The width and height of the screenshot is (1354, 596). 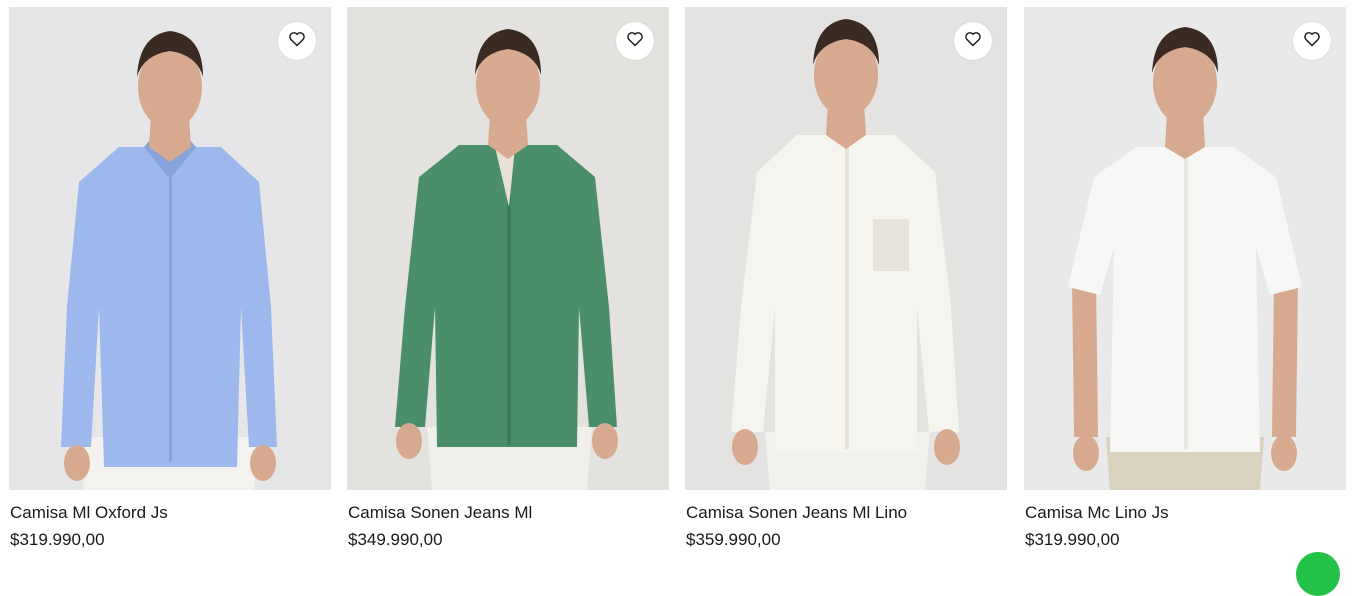 I want to click on product-name: Camisa Ml Oxford Js, so click(x=89, y=513).